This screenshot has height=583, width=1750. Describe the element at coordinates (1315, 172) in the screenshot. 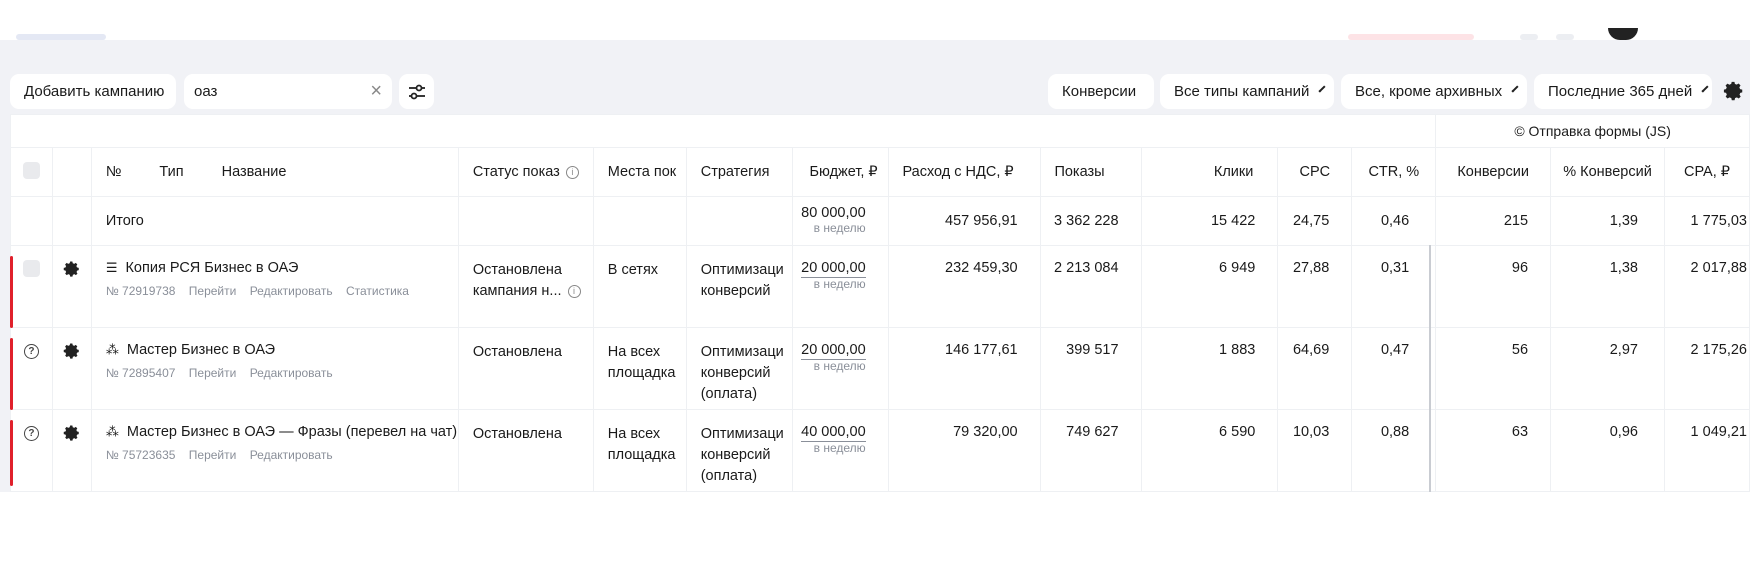

I see `col-header-cpc: CPC` at that location.